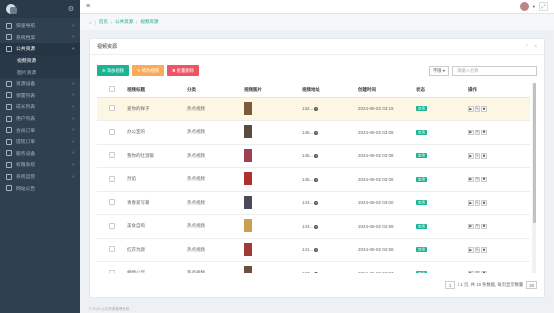 The height and width of the screenshot is (313, 554). Describe the element at coordinates (71, 9) in the screenshot. I see `gear-icon: ⚙` at that location.